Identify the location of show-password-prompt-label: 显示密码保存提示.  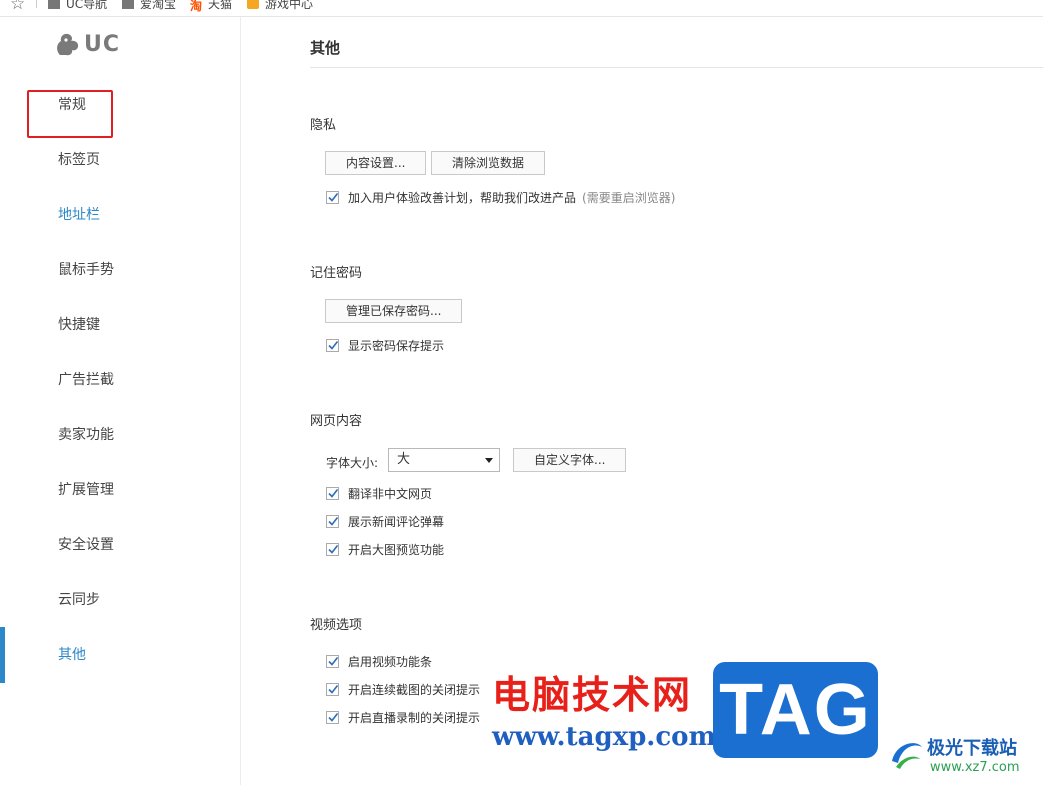
(396, 345).